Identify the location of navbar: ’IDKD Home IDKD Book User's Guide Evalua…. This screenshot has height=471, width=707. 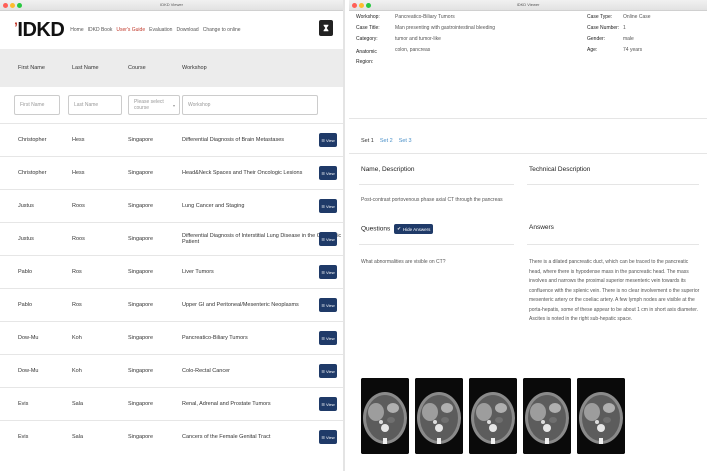
(171, 30).